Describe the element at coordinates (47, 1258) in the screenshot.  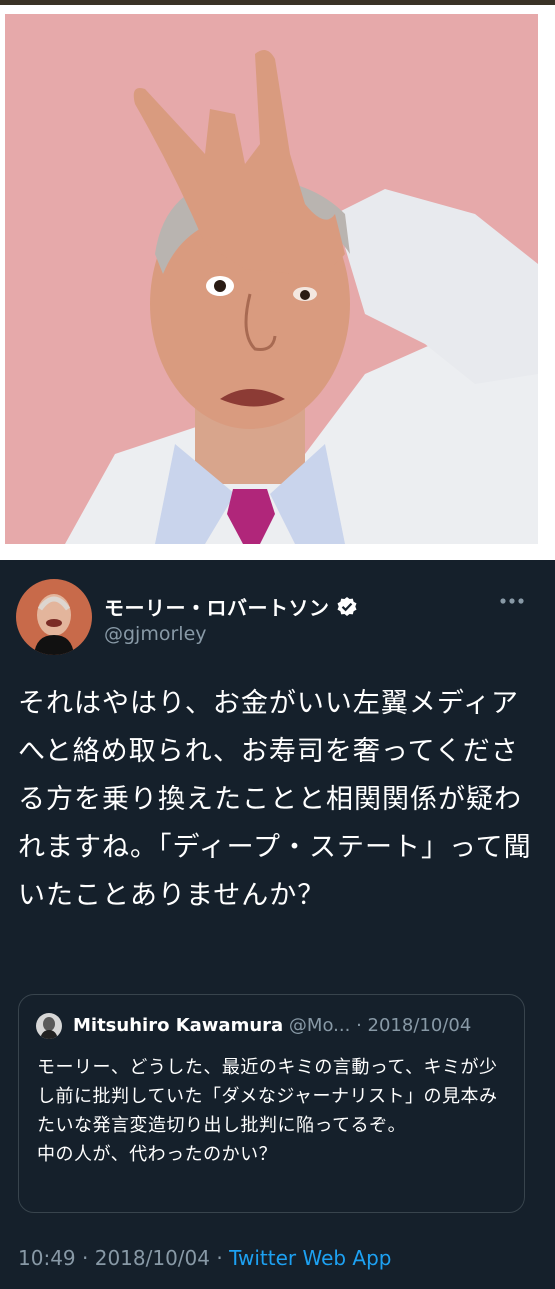
I see `tweet-time: 10:49` at that location.